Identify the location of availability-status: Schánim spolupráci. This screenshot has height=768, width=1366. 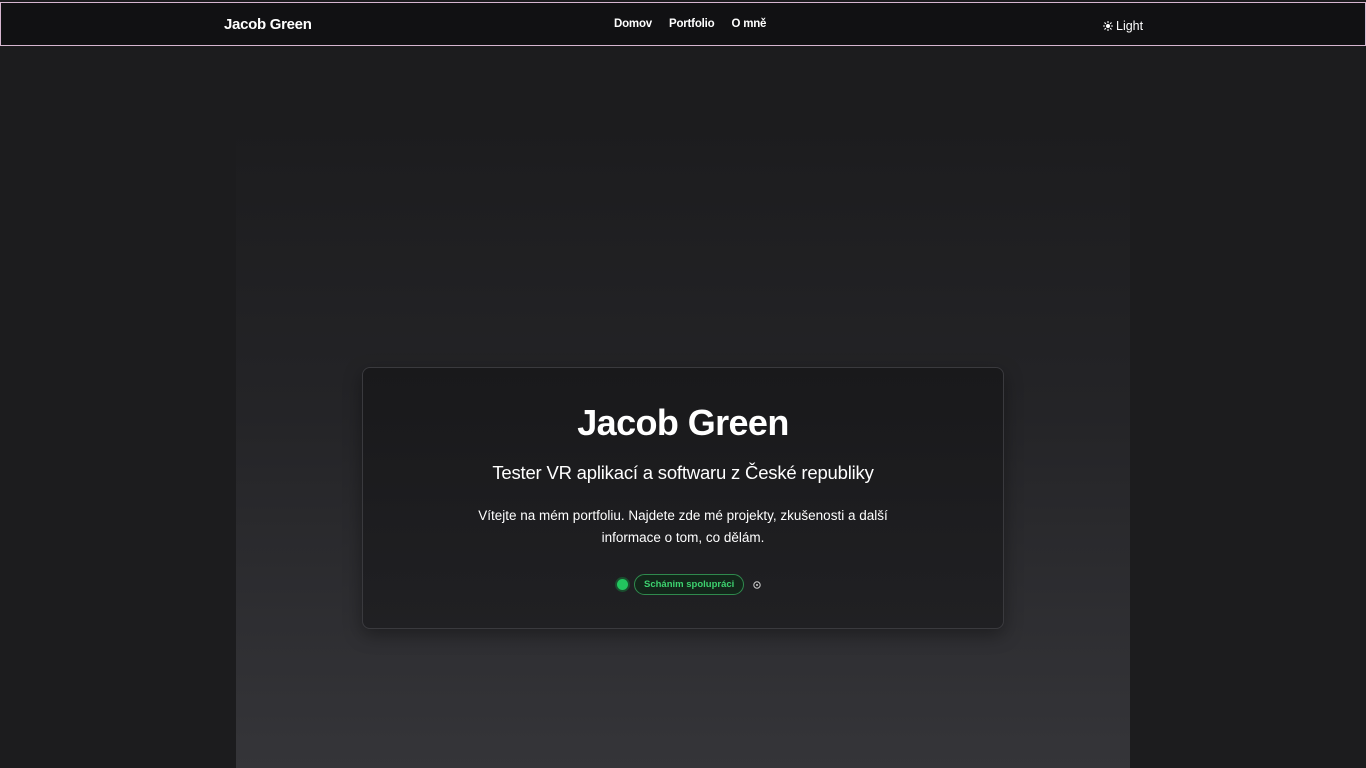
(689, 584).